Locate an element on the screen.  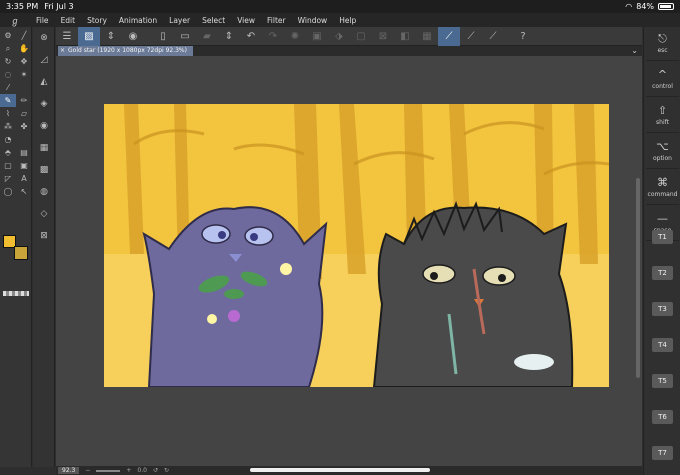
brush-size-icon: ◈ is located at coordinates (44, 104).